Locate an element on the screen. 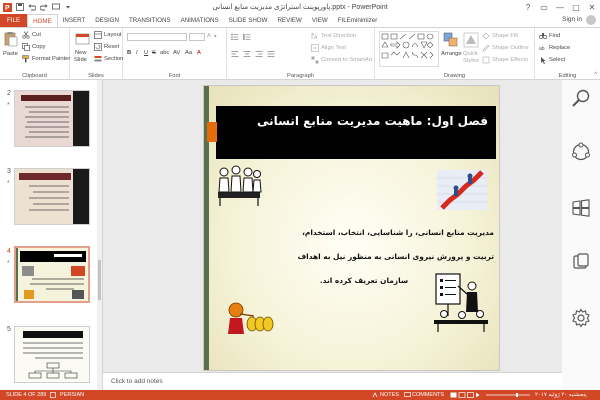 This screenshot has width=600, height=400. thumbnail-number: 2 is located at coordinates (9, 93).